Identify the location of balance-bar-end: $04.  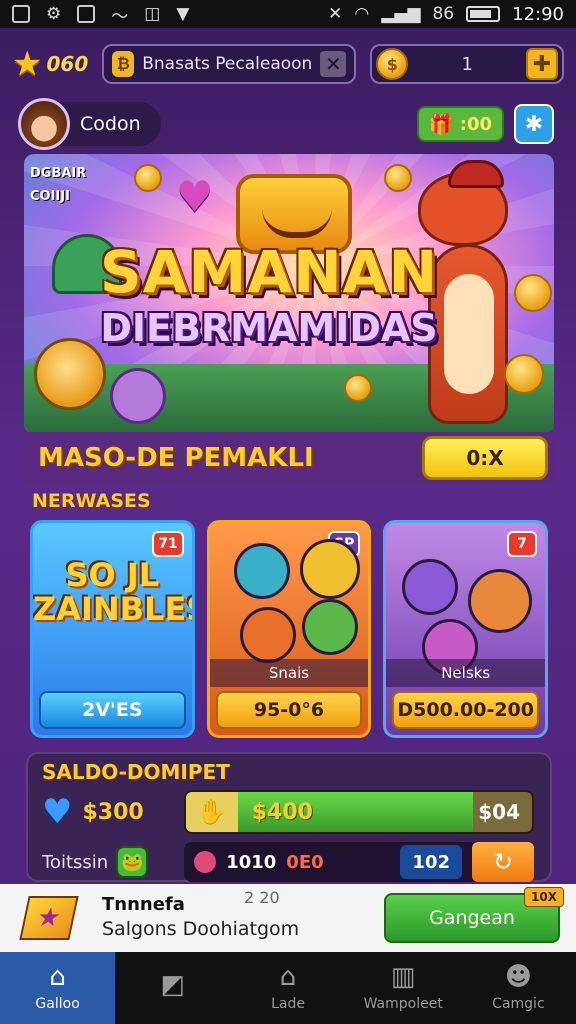
(499, 812).